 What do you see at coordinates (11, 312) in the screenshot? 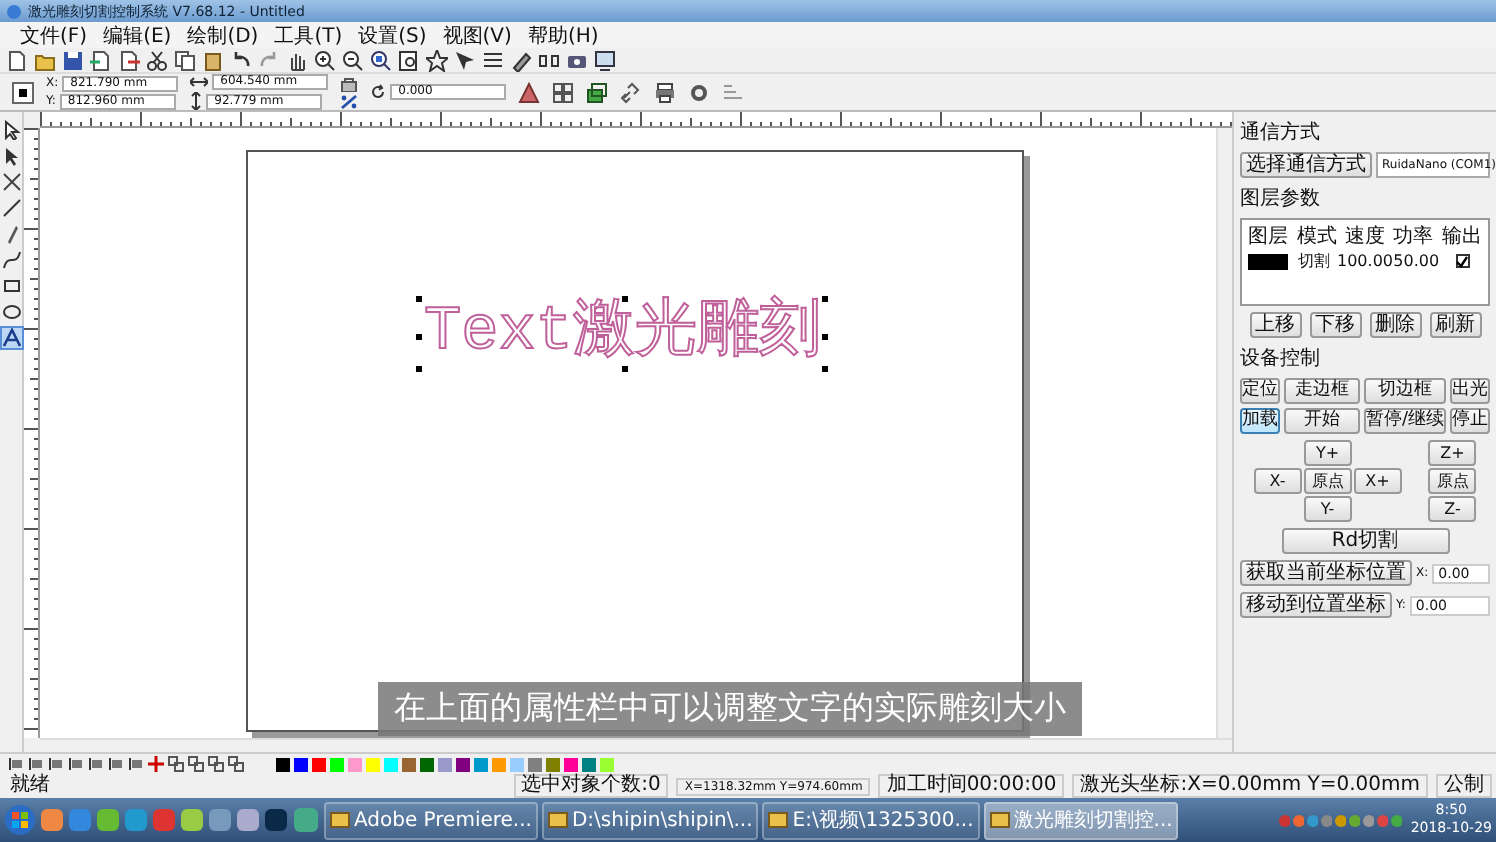
I see `ellipse-icon` at bounding box center [11, 312].